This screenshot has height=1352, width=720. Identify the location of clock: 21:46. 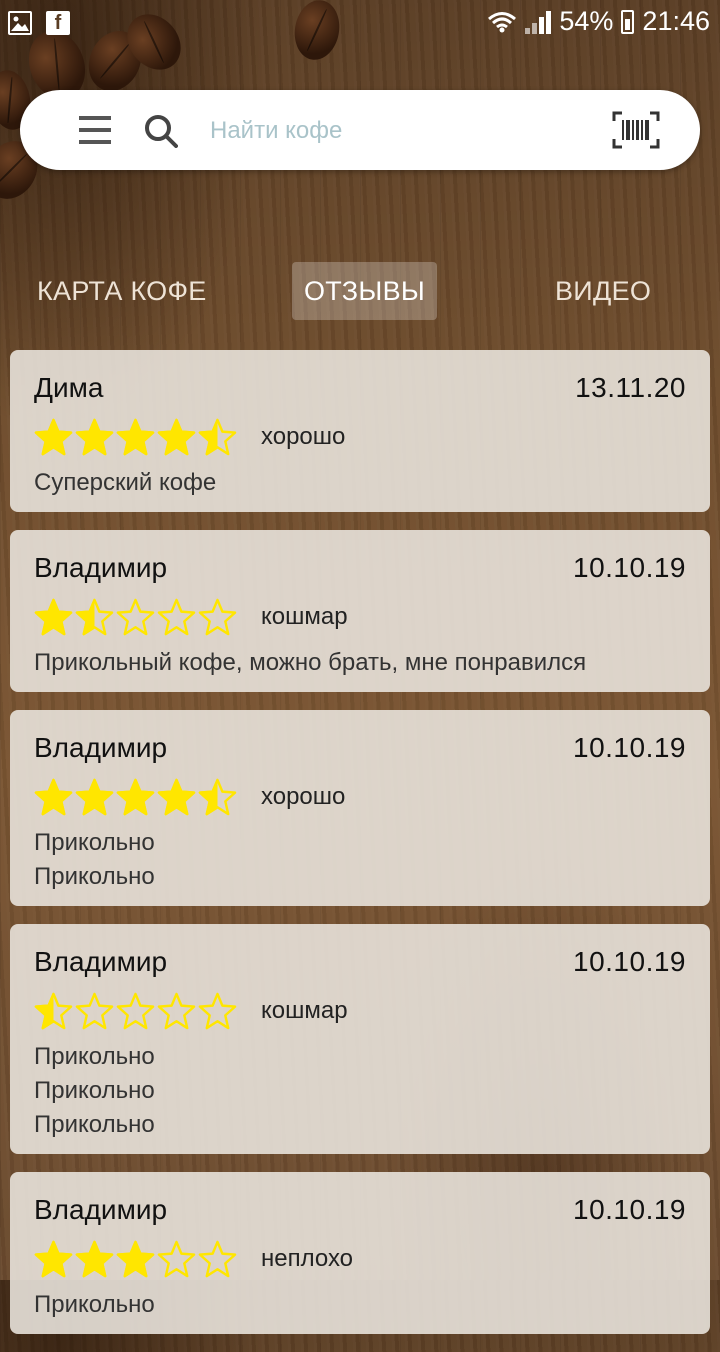
(676, 21).